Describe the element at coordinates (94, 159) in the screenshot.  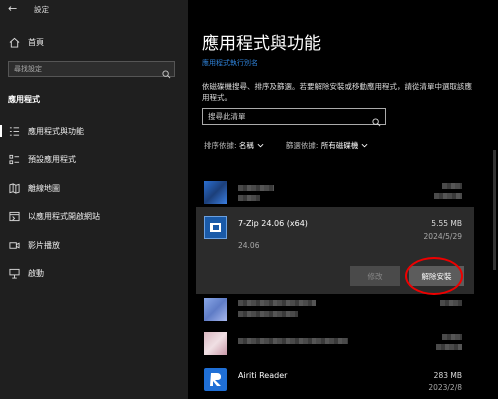
I see `sidebar-item-default-apps: 預設應用程式` at that location.